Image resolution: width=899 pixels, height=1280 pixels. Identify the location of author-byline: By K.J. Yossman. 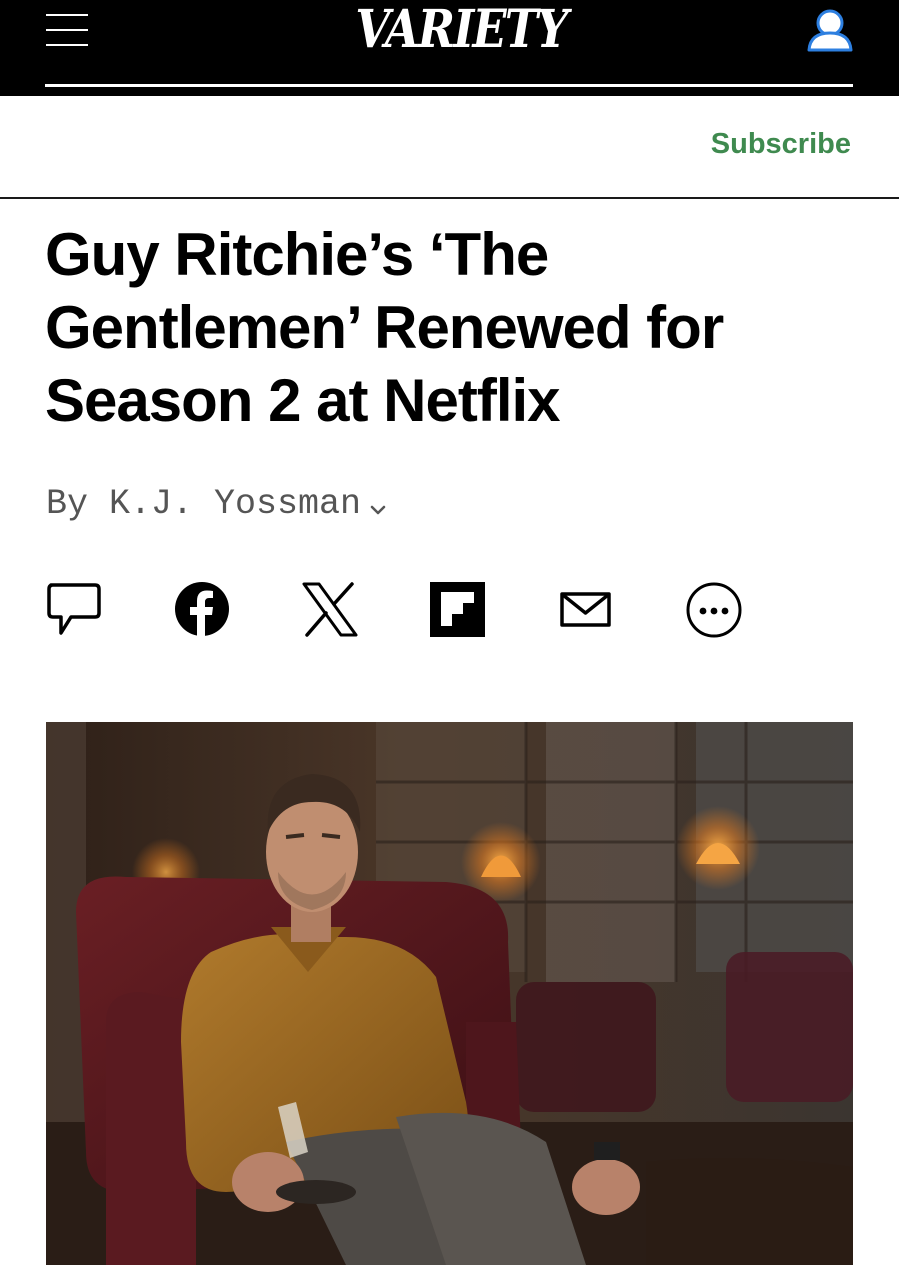
(217, 504).